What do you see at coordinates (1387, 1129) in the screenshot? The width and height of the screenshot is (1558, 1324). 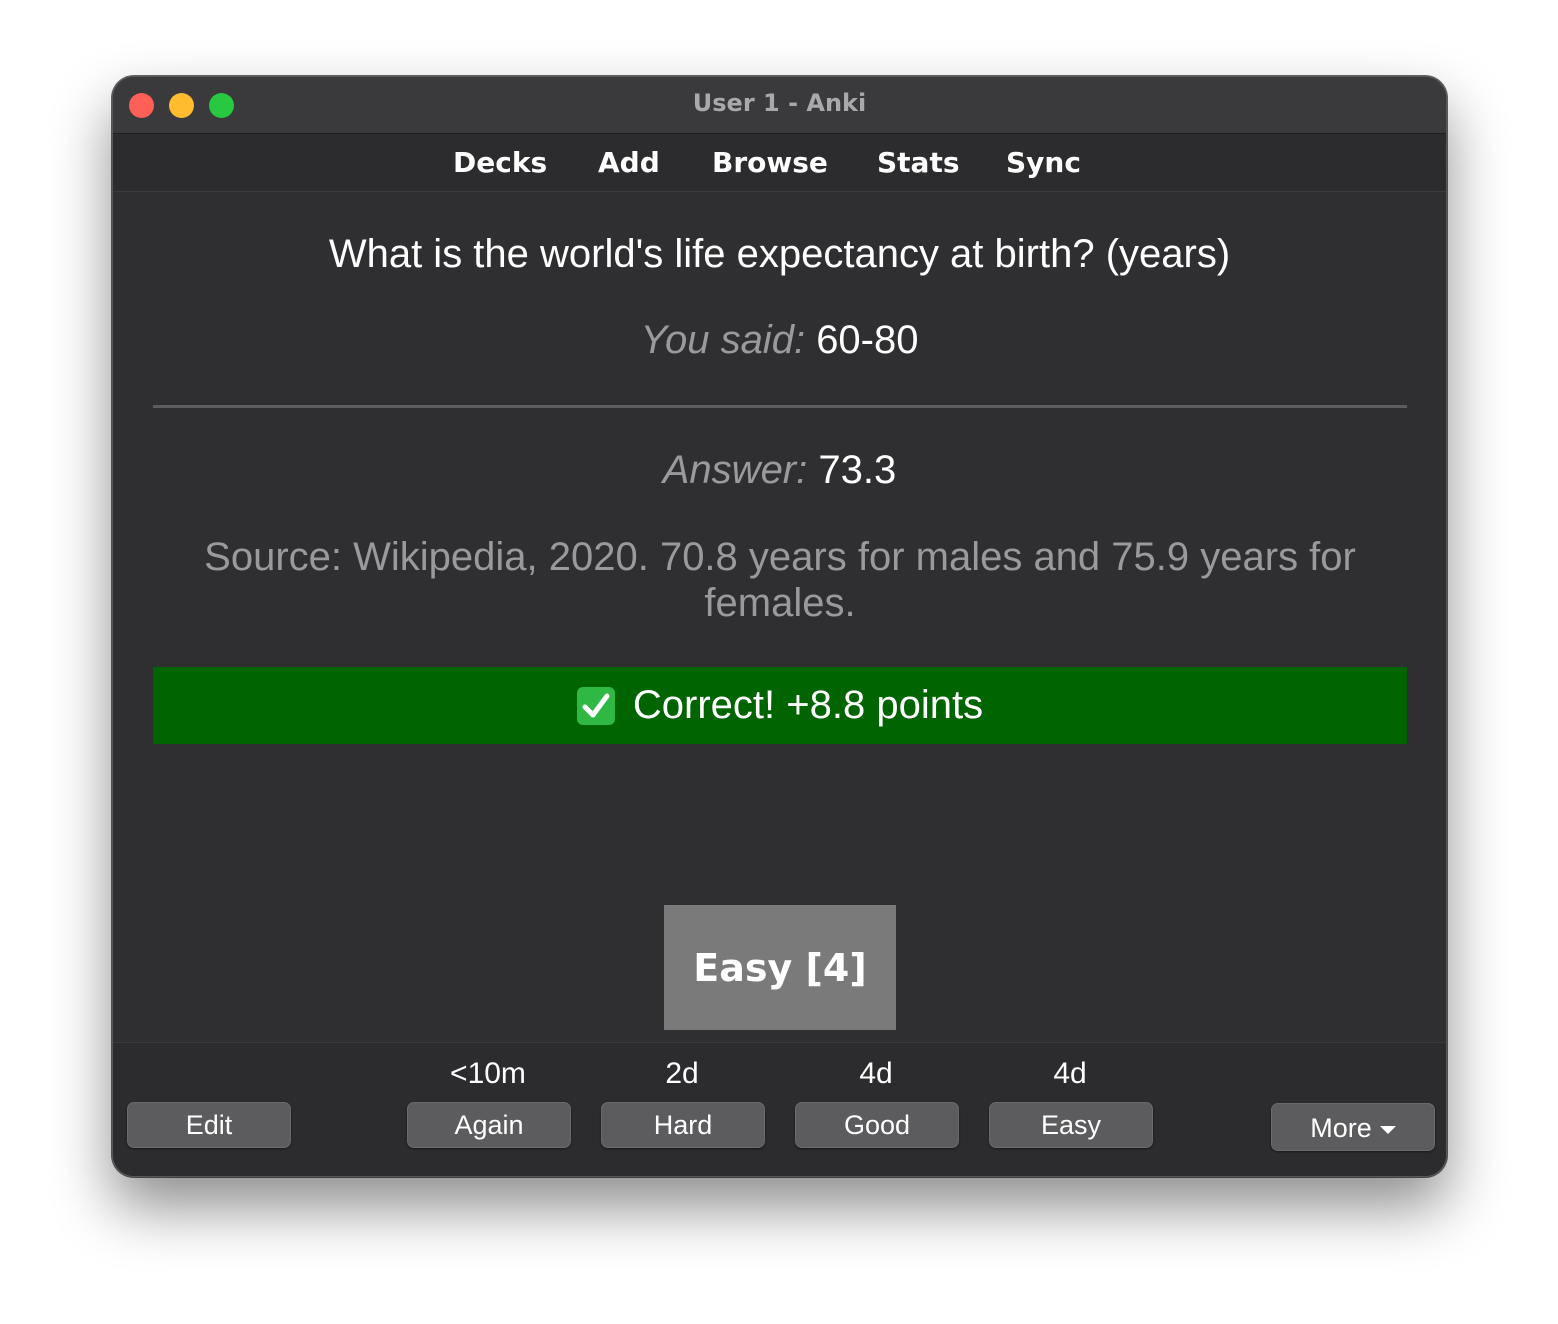 I see `caret-down-icon` at bounding box center [1387, 1129].